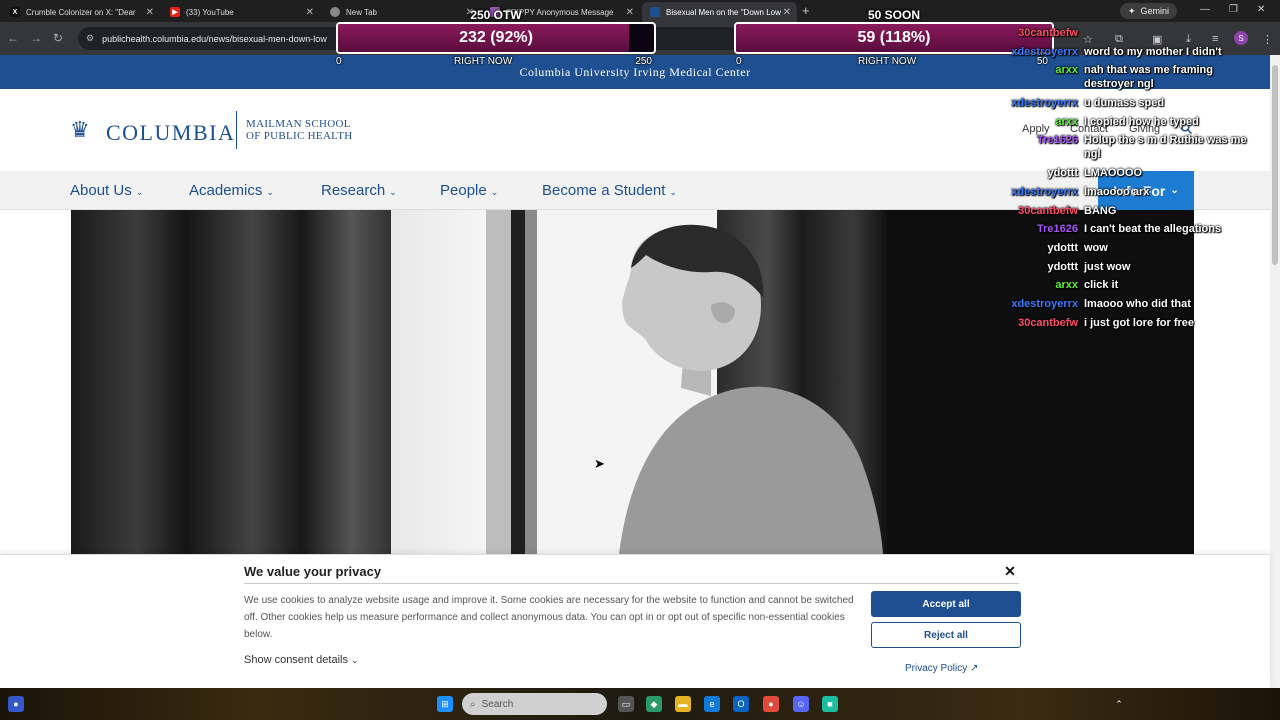  I want to click on windows-start-icon: ⊞, so click(445, 704).